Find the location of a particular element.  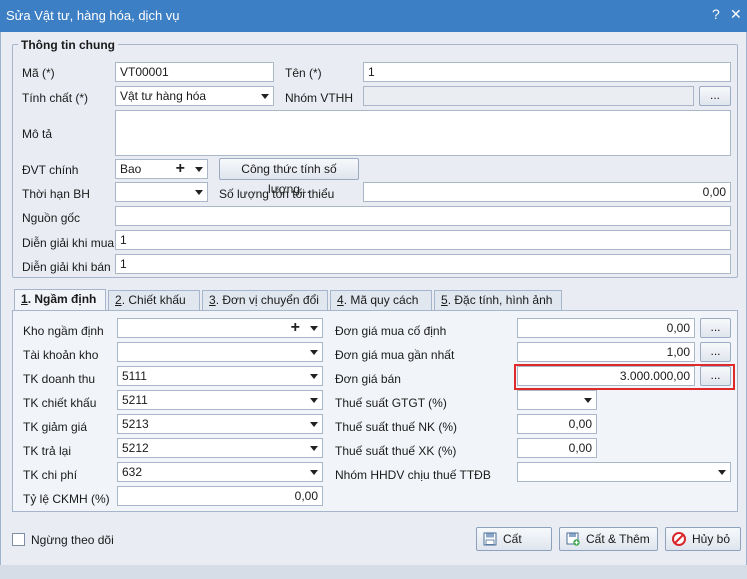

tab-discount: 2. Chiết khấu is located at coordinates (154, 300).